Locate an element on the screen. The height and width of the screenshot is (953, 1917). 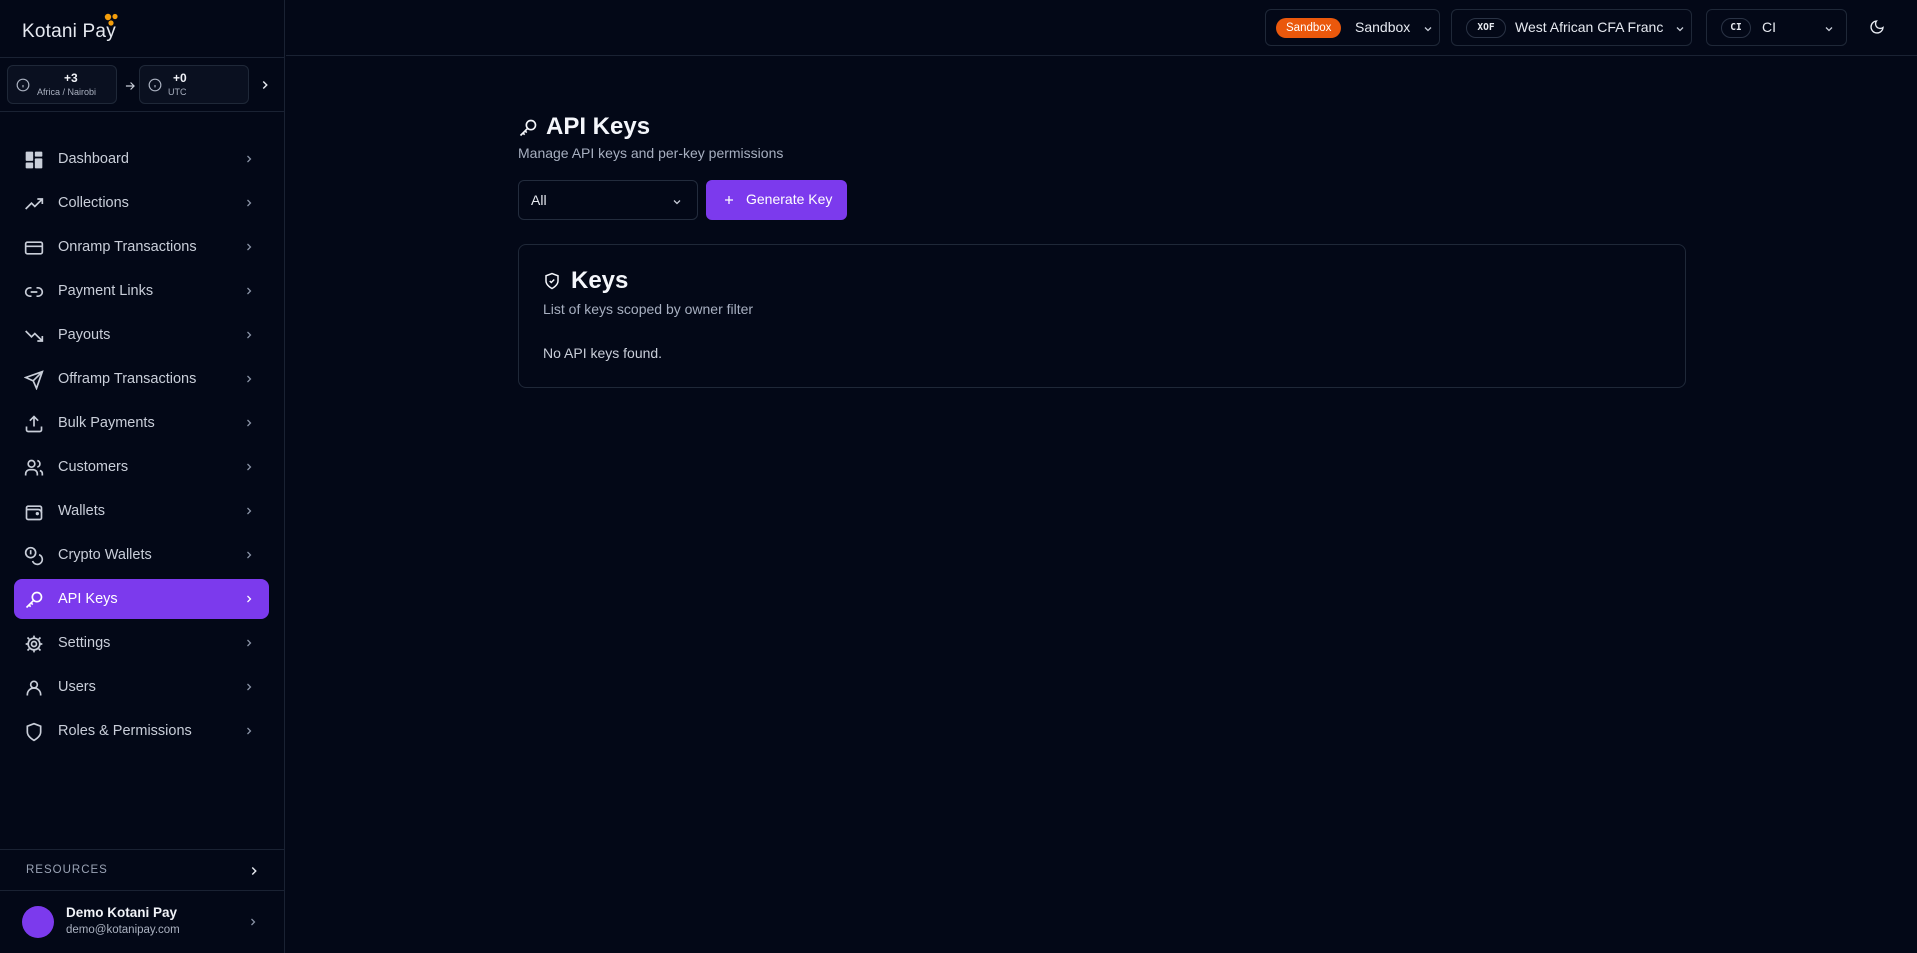
trending-up-icon is located at coordinates (34, 204).